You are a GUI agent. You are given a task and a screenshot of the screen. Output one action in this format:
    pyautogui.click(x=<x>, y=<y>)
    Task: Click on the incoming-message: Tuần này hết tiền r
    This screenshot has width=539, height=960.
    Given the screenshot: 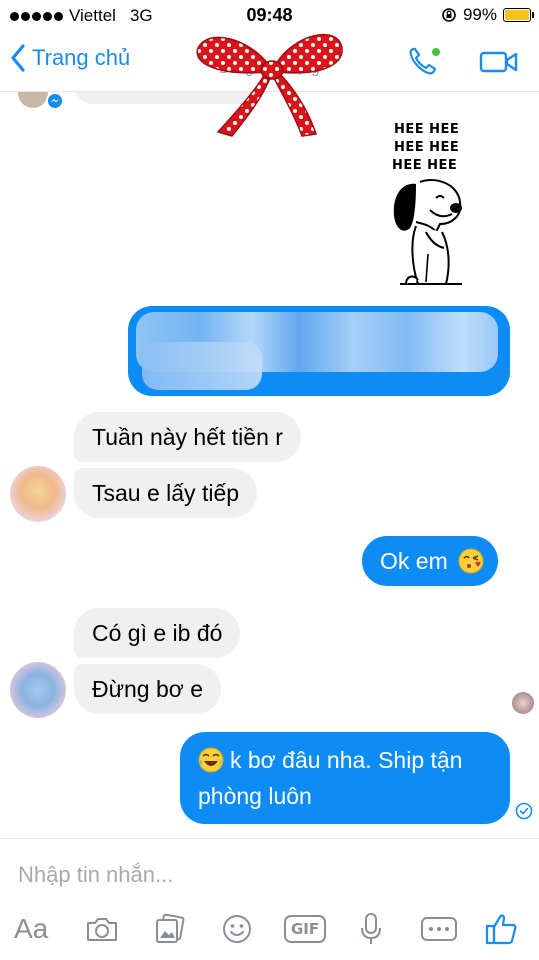 What is the action you would take?
    pyautogui.click(x=187, y=437)
    